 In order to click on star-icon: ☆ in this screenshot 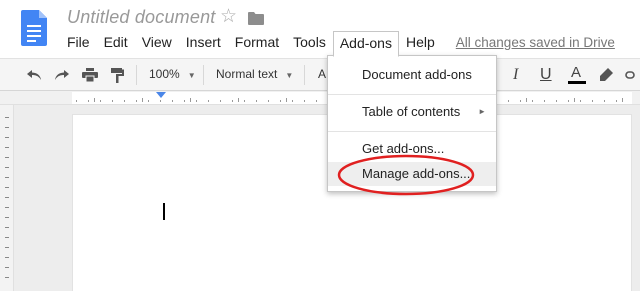, I will do `click(228, 17)`.